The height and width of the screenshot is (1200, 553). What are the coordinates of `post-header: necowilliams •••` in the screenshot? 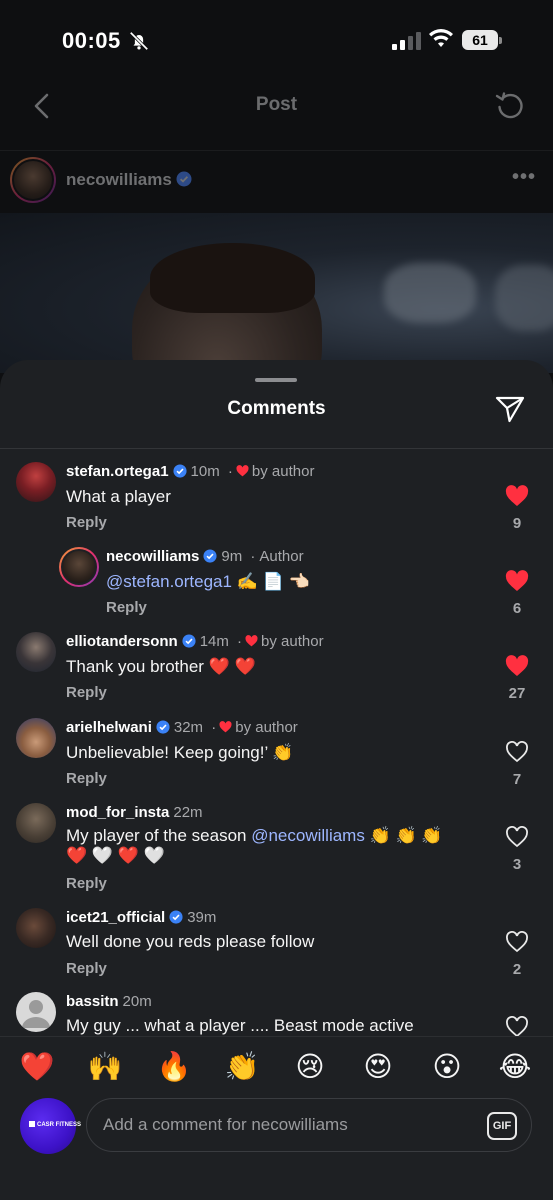 It's located at (276, 180).